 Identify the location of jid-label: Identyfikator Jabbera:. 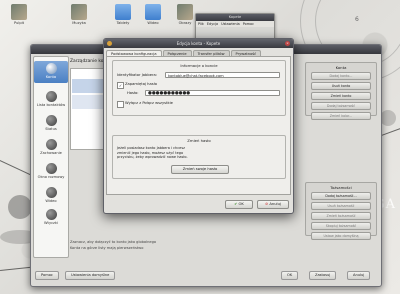
(137, 75).